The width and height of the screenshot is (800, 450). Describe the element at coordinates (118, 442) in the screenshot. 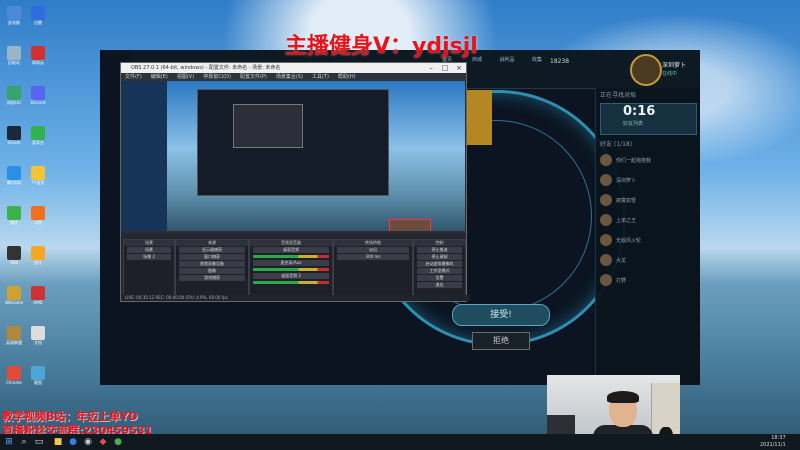

I see `wechat-taskbar-icon: ●` at that location.